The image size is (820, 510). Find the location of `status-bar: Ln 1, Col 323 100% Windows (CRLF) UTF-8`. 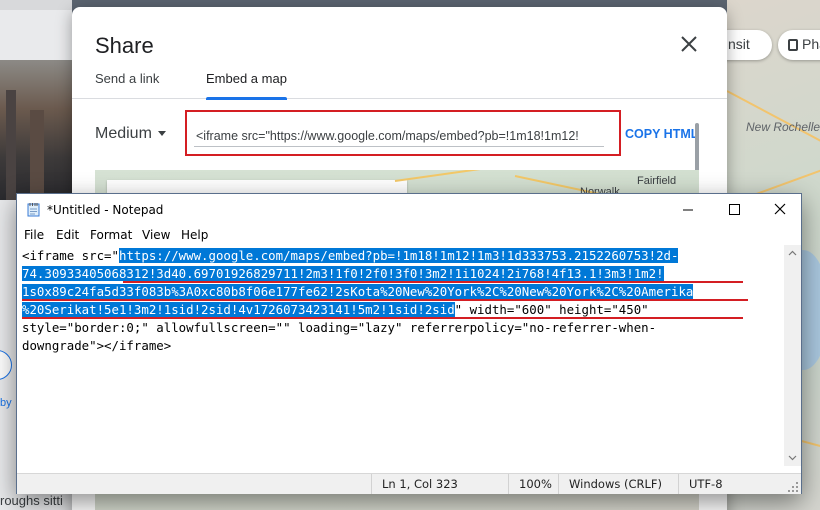

status-bar: Ln 1, Col 323 100% Windows (CRLF) UTF-8 is located at coordinates (409, 483).